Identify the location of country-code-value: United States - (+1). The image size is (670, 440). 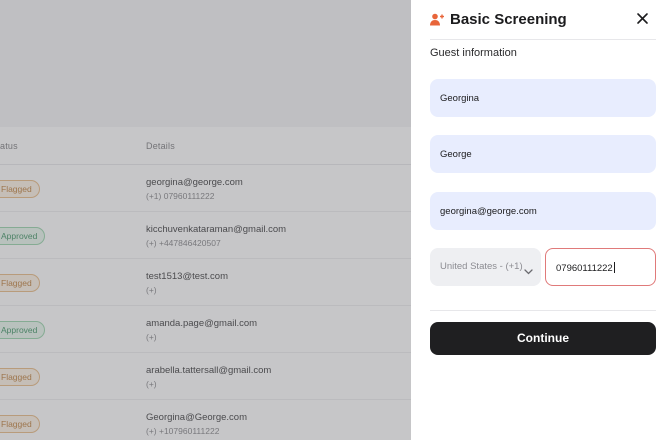
(481, 266).